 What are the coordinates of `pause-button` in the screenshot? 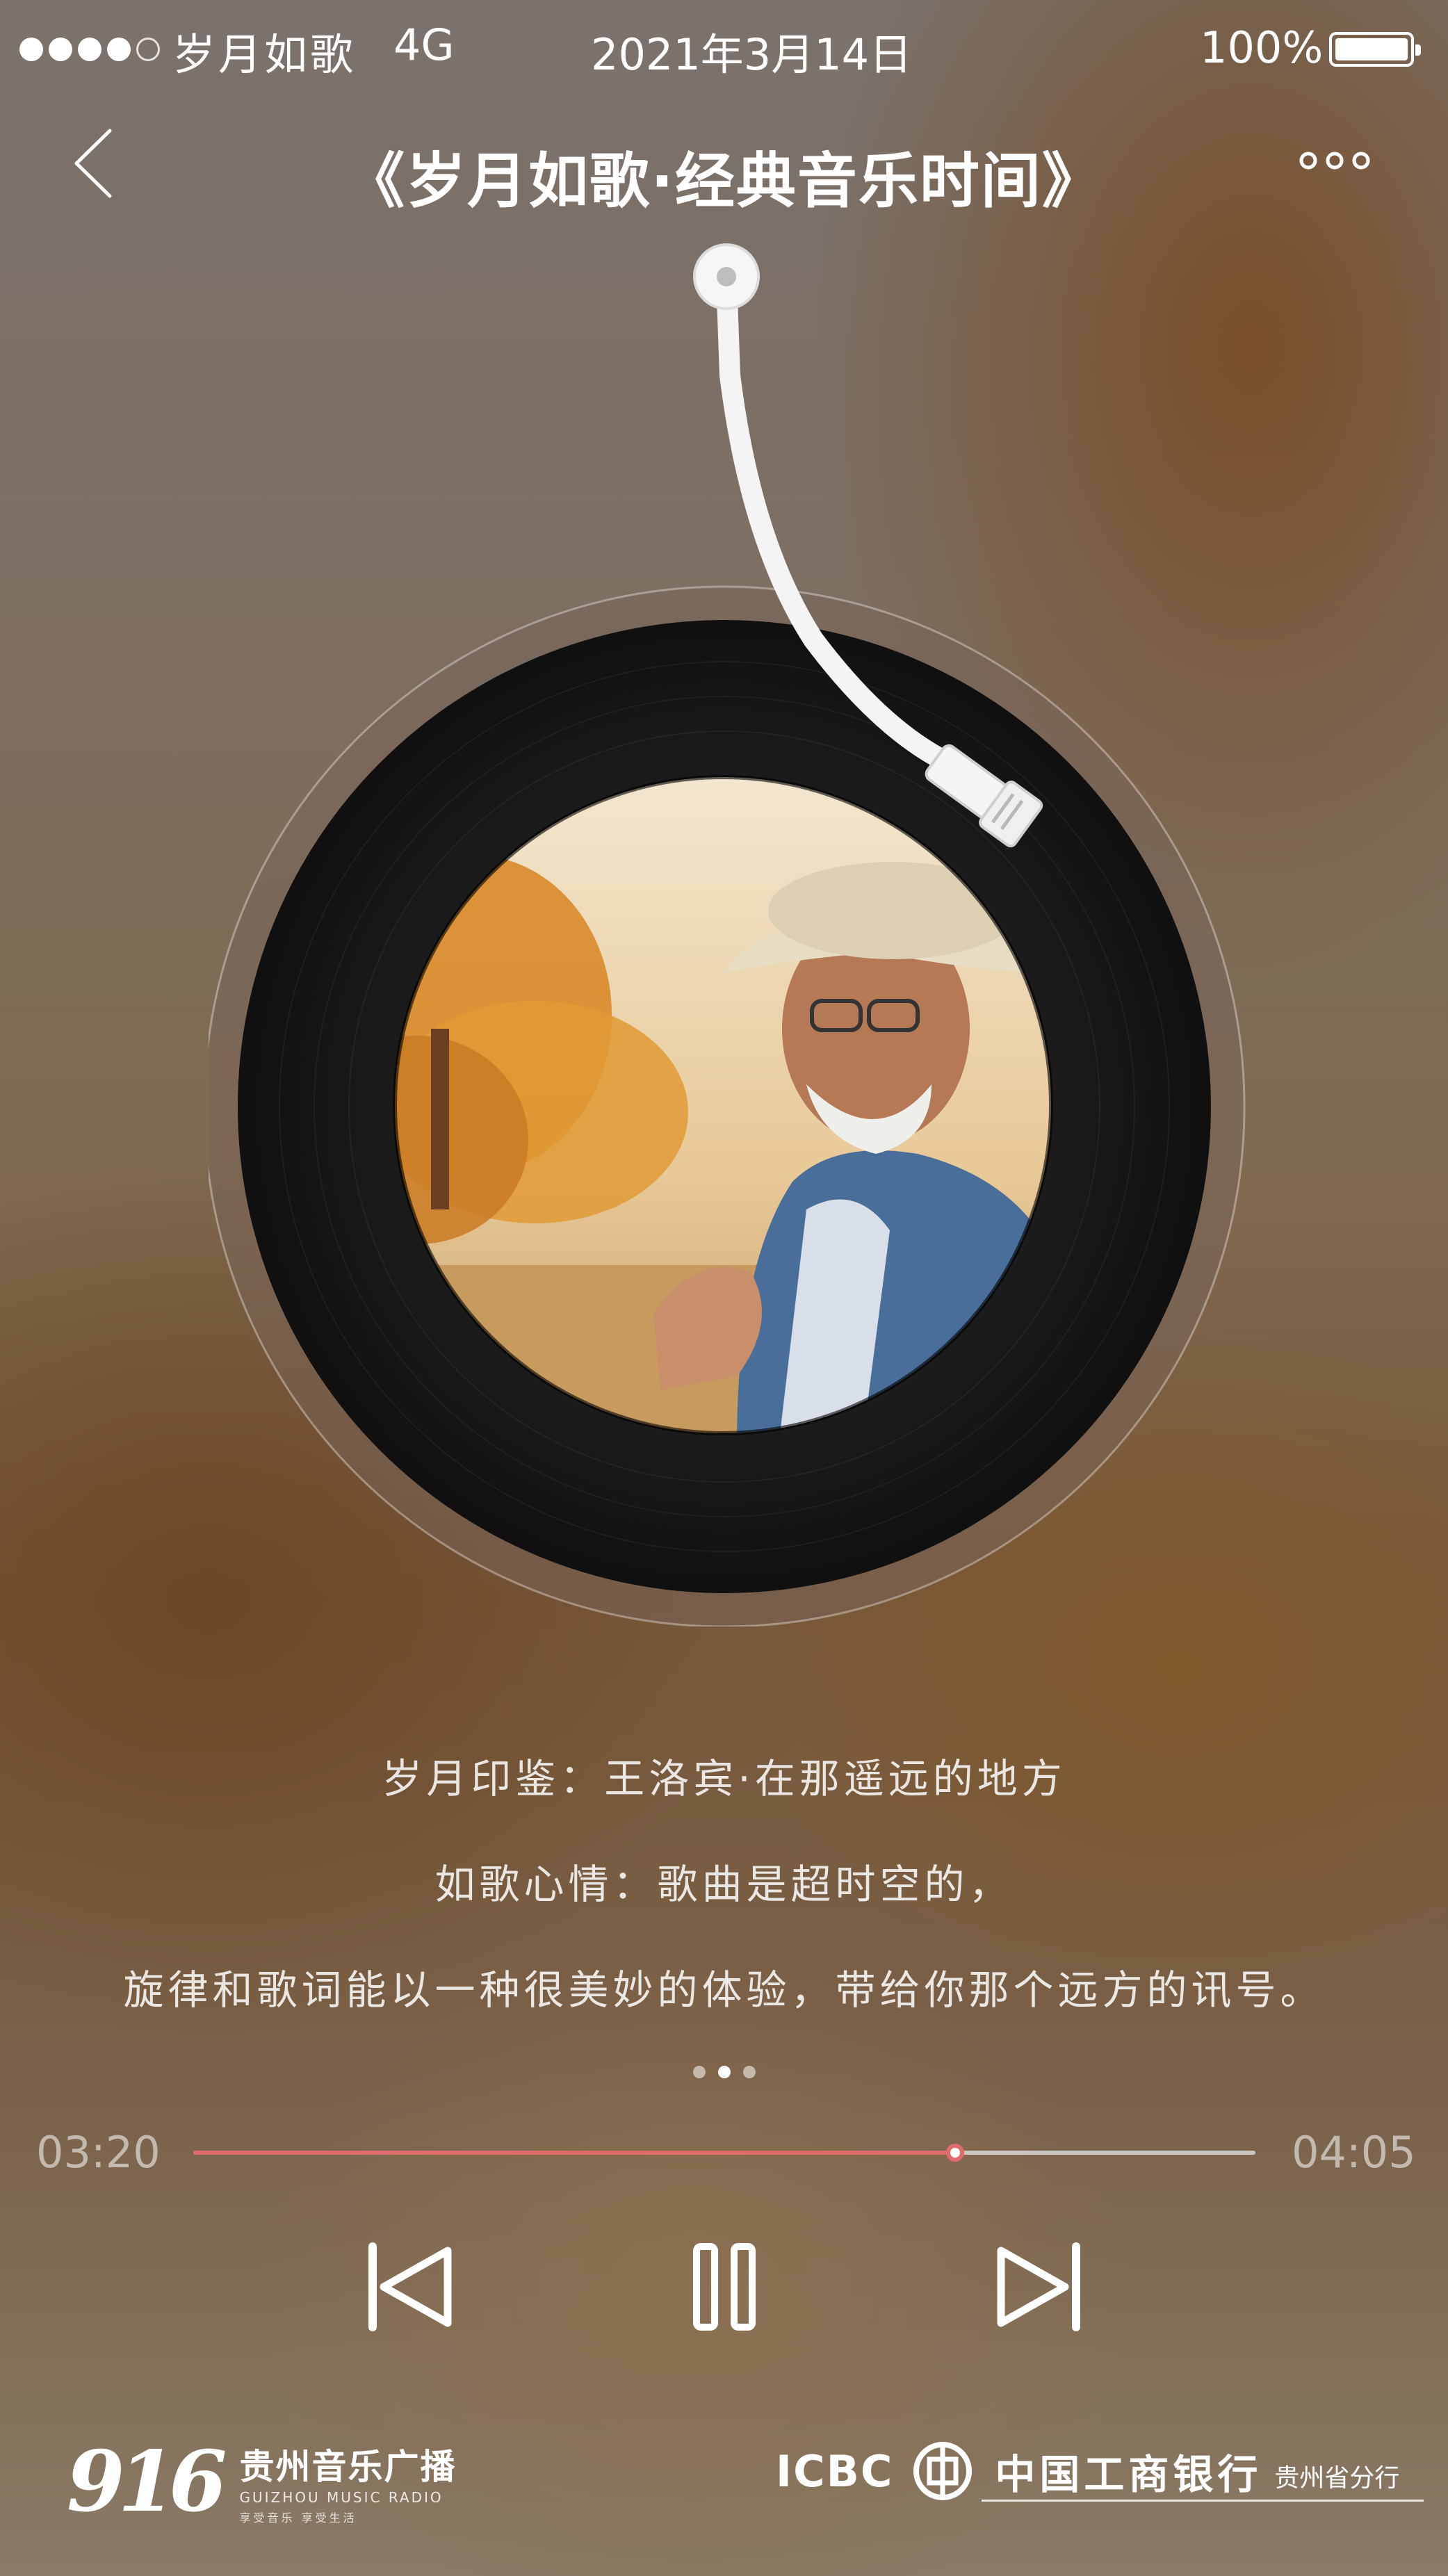 It's located at (724, 2286).